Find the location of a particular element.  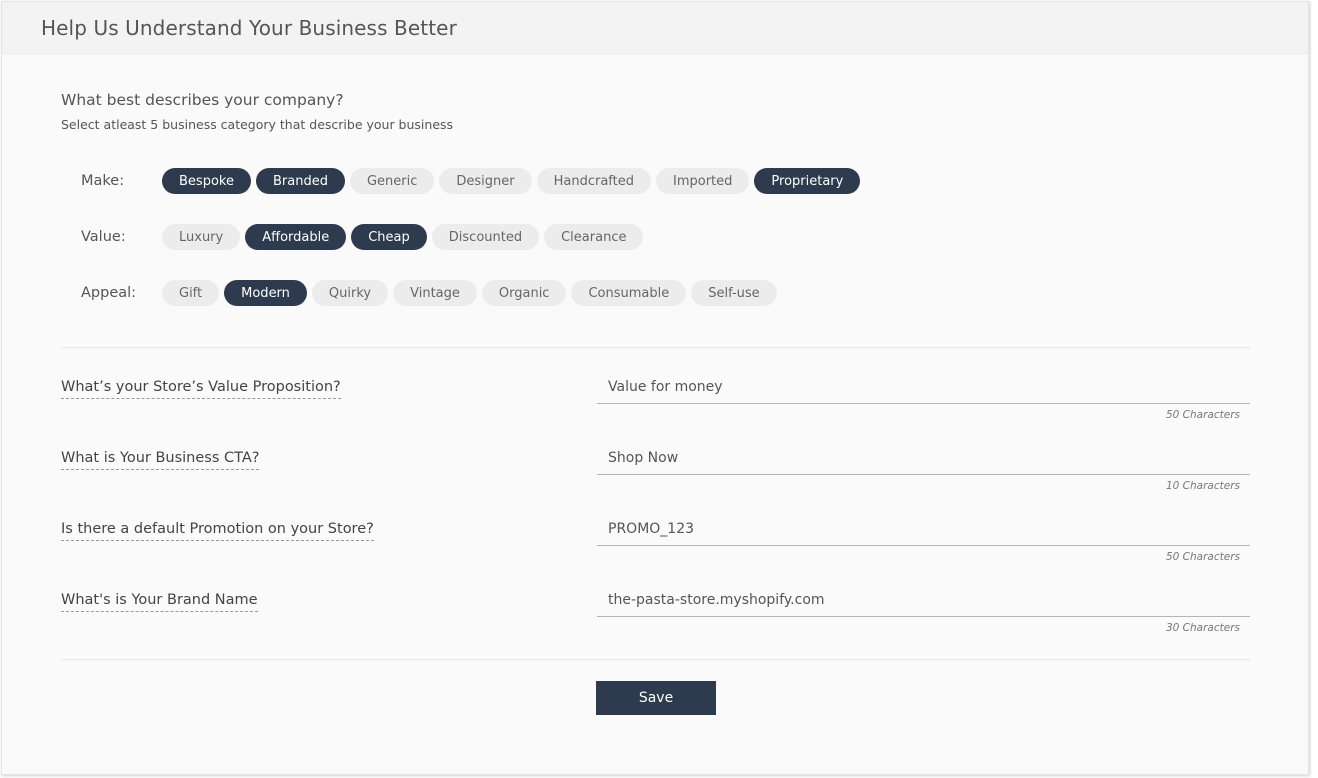

chip-handcrafted: Handcrafted is located at coordinates (593, 181).